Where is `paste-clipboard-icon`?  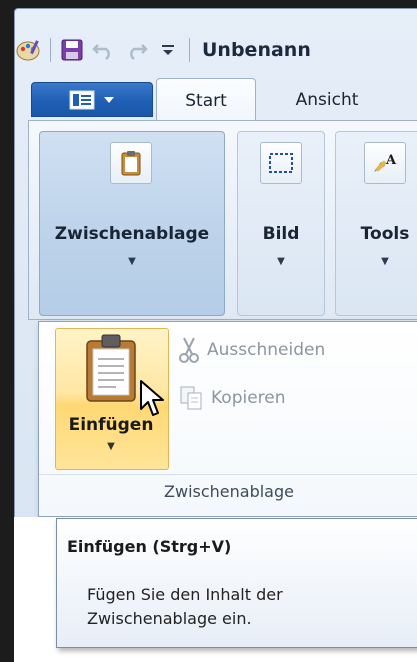
paste-clipboard-icon is located at coordinates (111, 368).